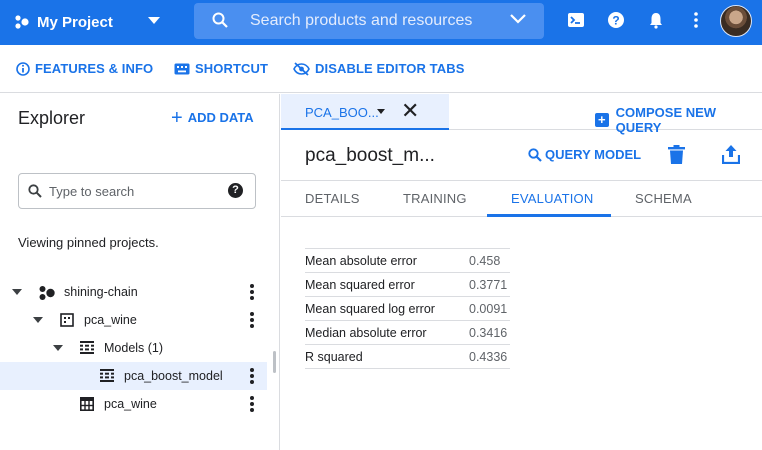  What do you see at coordinates (173, 376) in the screenshot?
I see `tree-item-label: pca_boost_model` at bounding box center [173, 376].